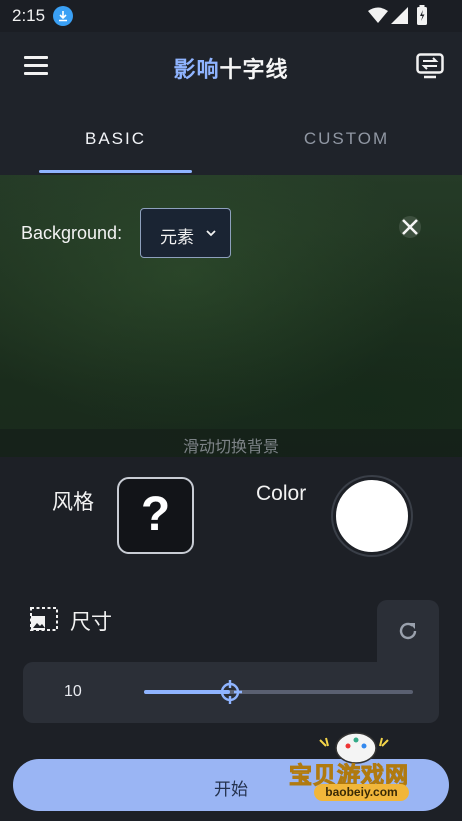  Describe the element at coordinates (399, 15) in the screenshot. I see `signal-icon` at that location.